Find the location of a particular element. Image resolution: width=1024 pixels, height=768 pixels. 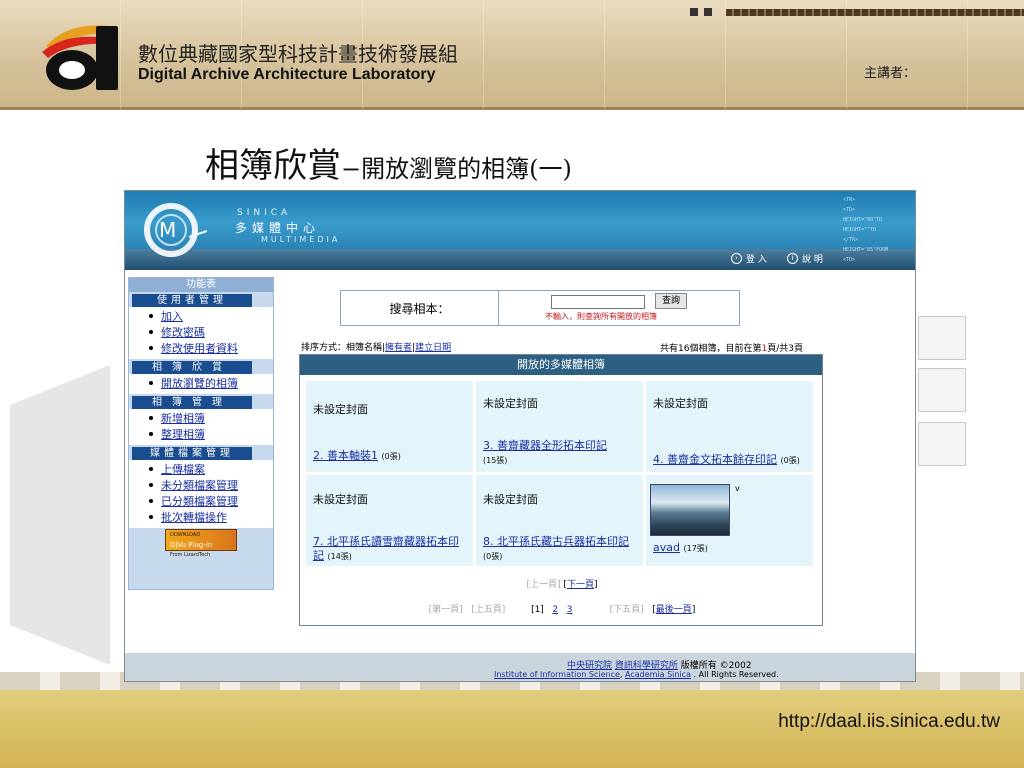

menu-section-media-items: 上傳檔案 未分類檔案管理 已分類檔案管理 批次轉檔操作 is located at coordinates (201, 494).